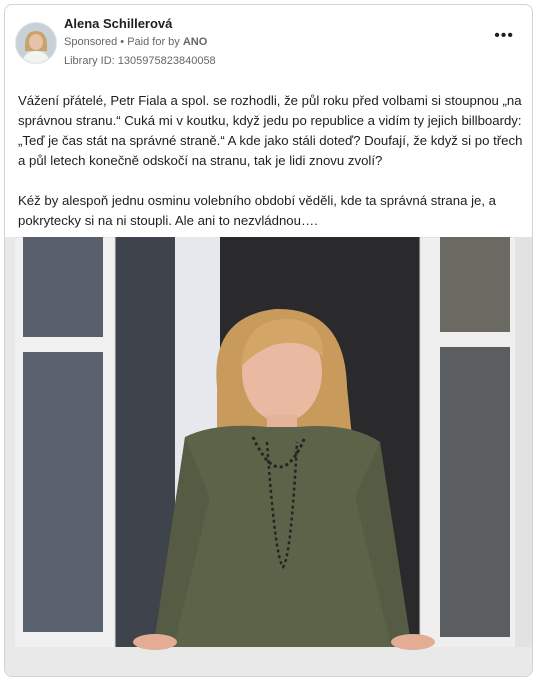  Describe the element at coordinates (195, 42) in the screenshot. I see `paid-for-by-name: ANO` at that location.